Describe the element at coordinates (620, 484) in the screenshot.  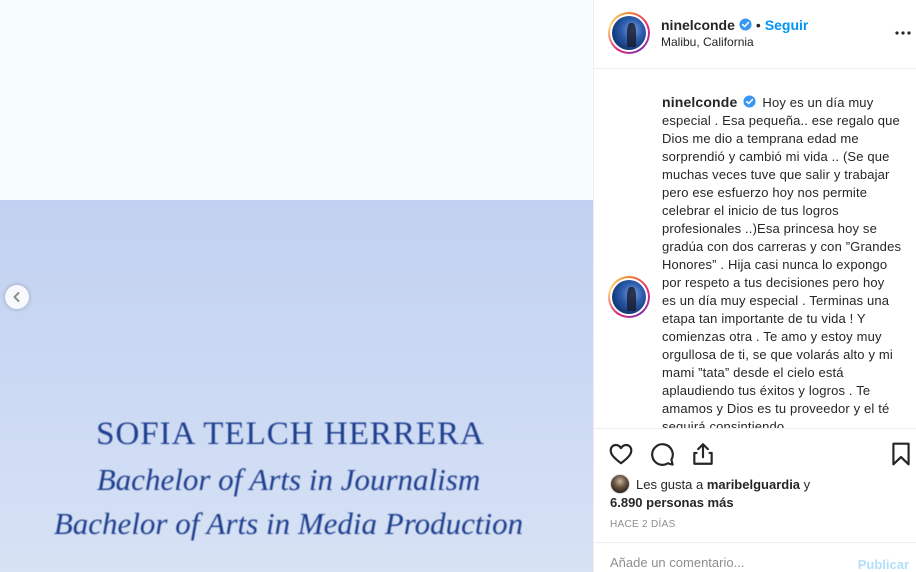
I see `liker-avatar` at that location.